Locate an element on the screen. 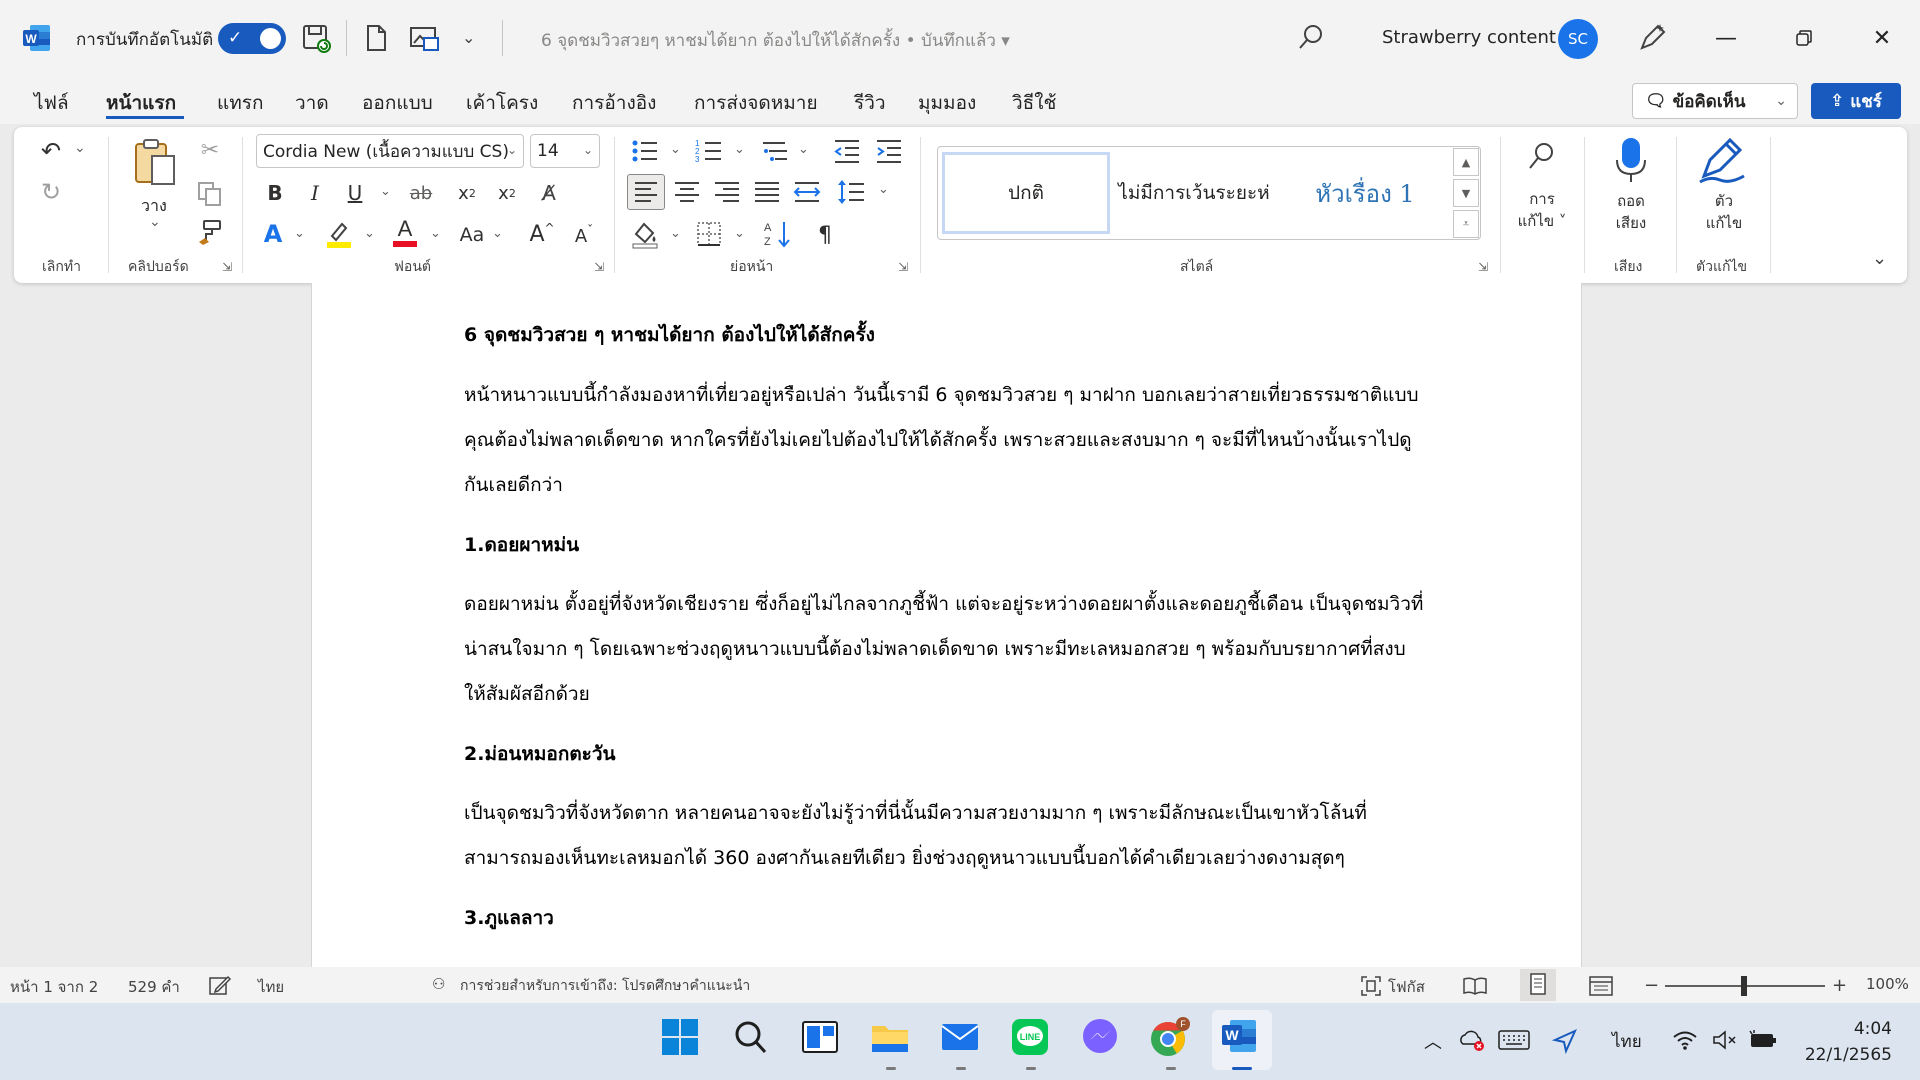 The image size is (1920, 1080). page-count: หน้า 1 จาก 2 is located at coordinates (54, 987).